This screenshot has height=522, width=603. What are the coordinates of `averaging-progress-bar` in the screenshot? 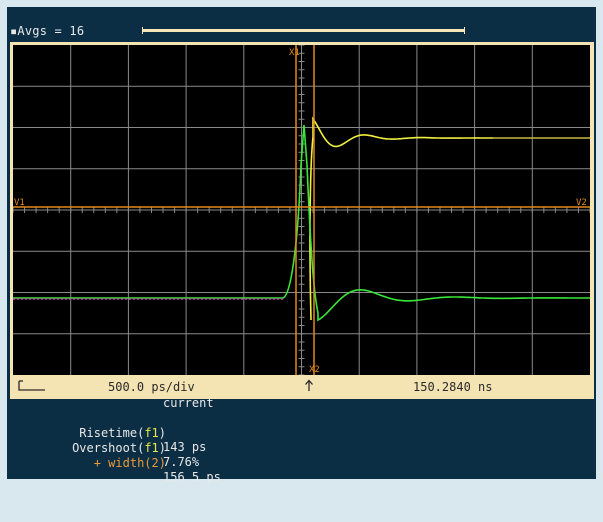 It's located at (303, 30).